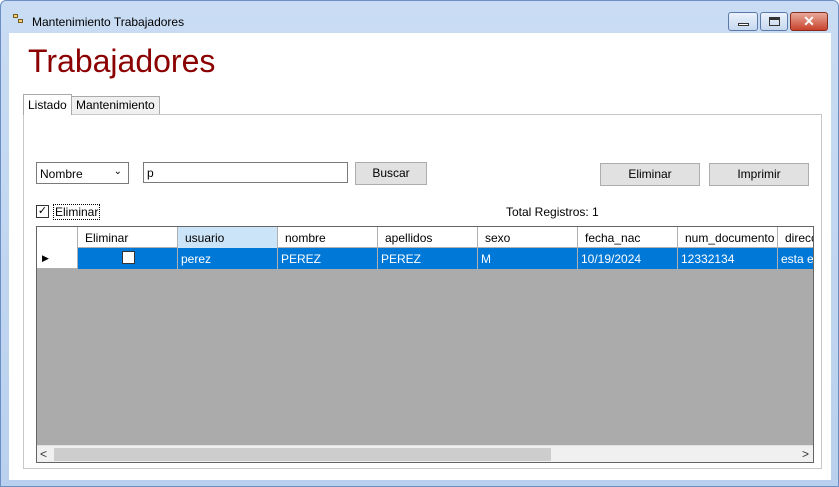  I want to click on eliminar-button: Eliminar, so click(650, 174).